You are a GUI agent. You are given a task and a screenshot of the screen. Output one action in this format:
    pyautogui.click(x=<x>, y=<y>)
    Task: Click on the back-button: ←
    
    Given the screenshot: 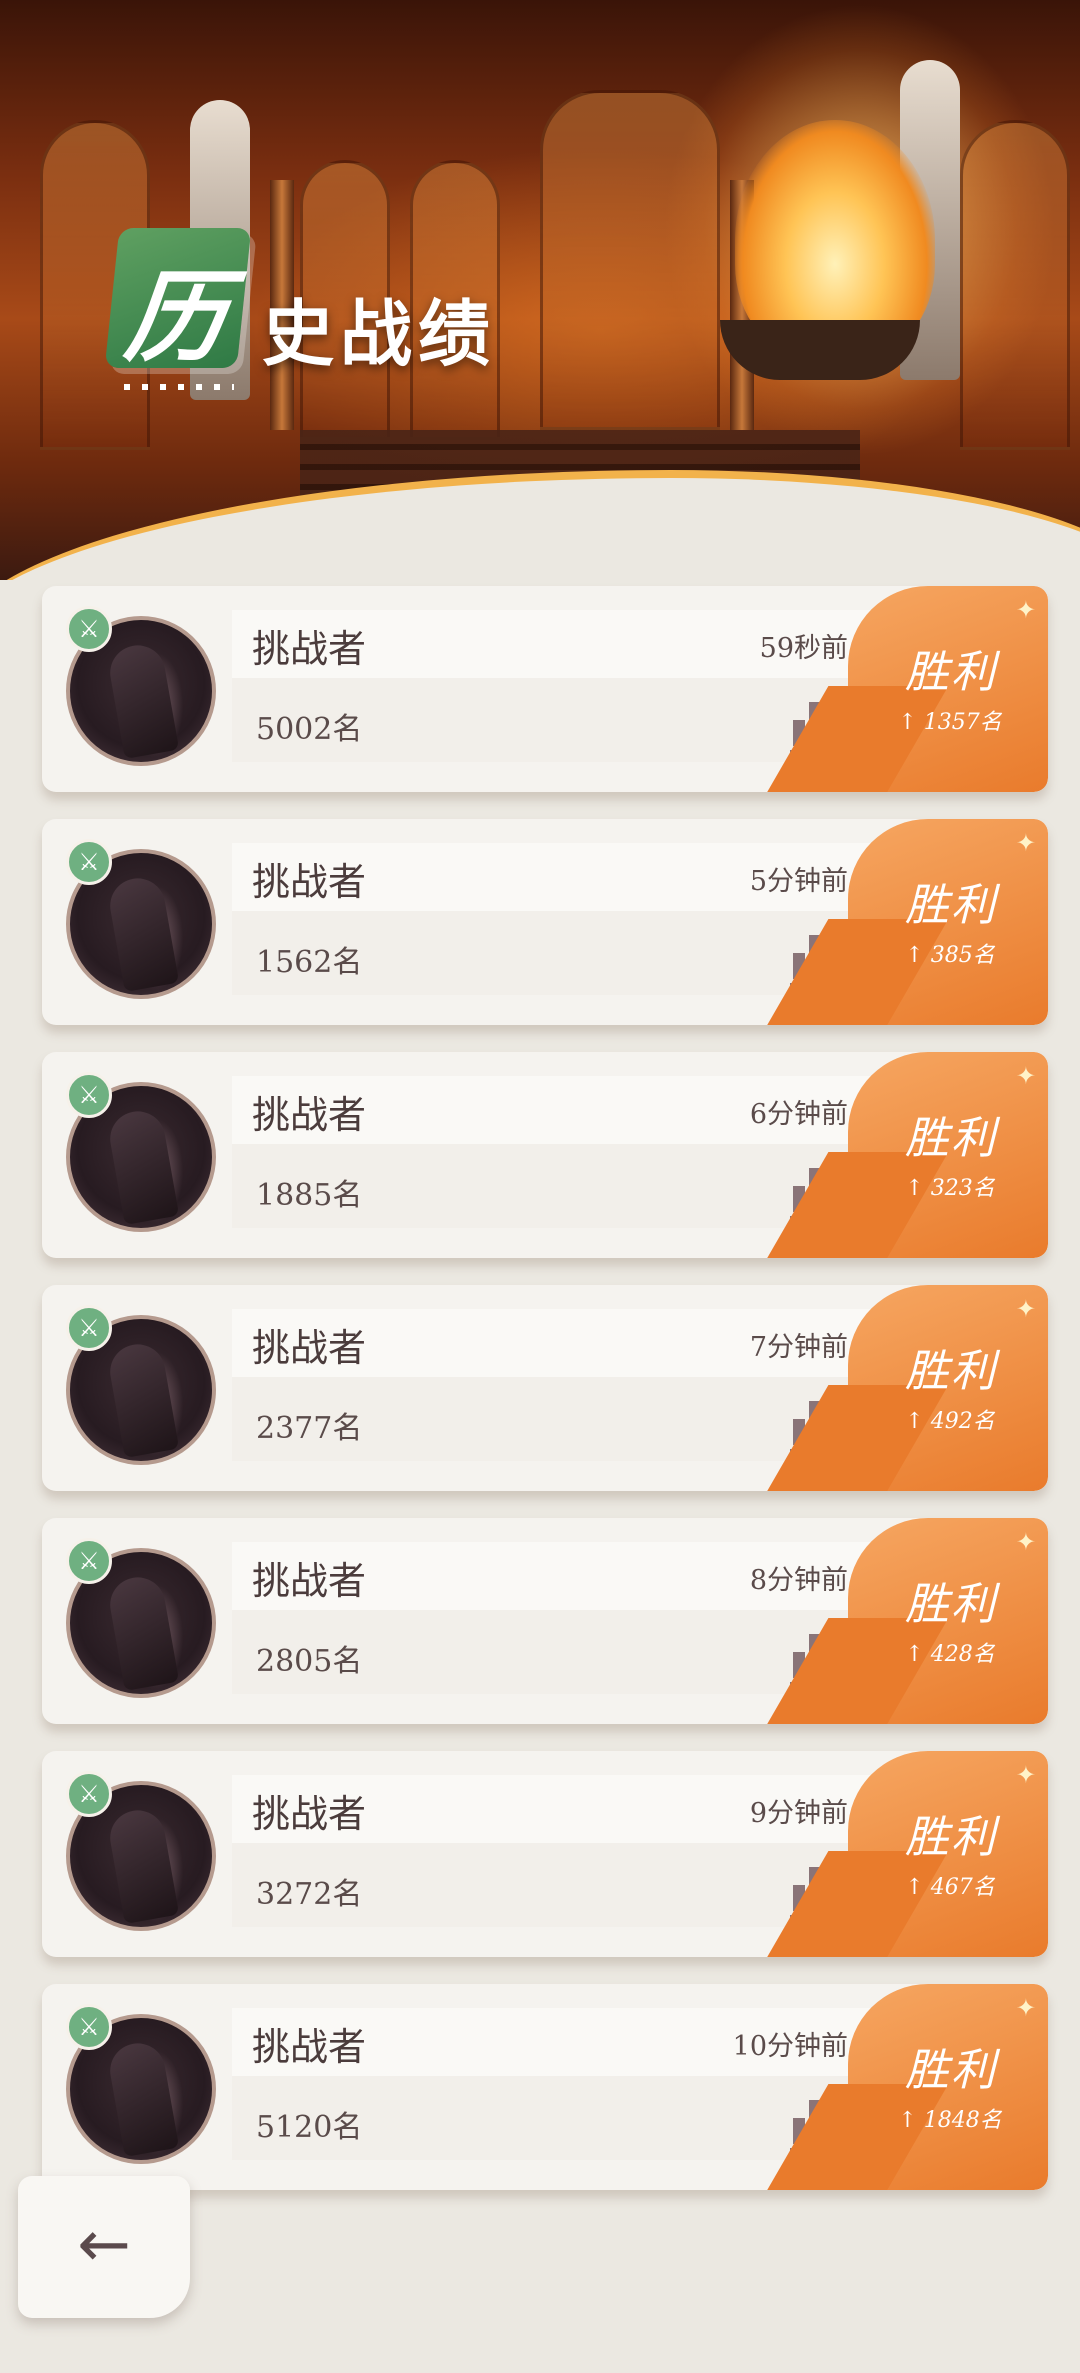 What is the action you would take?
    pyautogui.click(x=104, y=2247)
    